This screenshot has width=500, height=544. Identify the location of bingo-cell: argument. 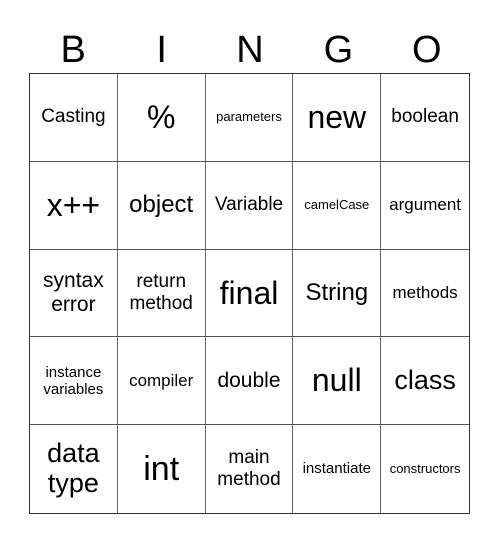
(425, 206).